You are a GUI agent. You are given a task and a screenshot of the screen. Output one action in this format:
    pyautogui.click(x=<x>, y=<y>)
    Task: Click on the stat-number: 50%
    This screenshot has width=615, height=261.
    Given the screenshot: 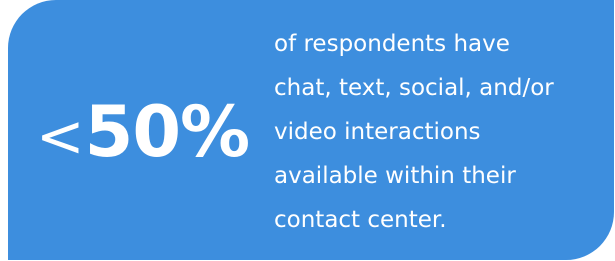 What is the action you would take?
    pyautogui.click(x=167, y=132)
    